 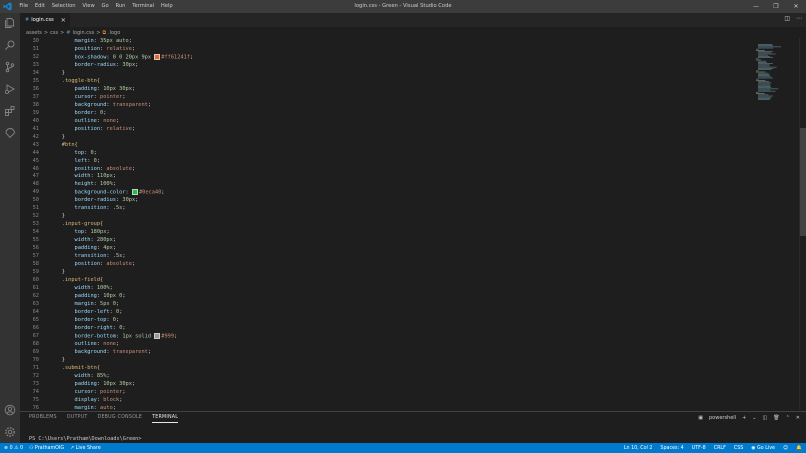 I want to click on minimap, so click(x=775, y=224).